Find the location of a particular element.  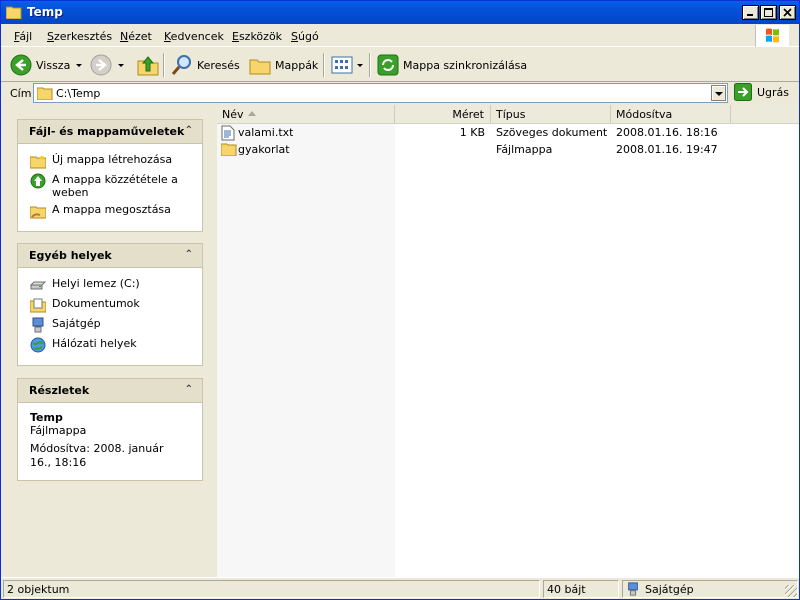

column-header-filler is located at coordinates (765, 114).